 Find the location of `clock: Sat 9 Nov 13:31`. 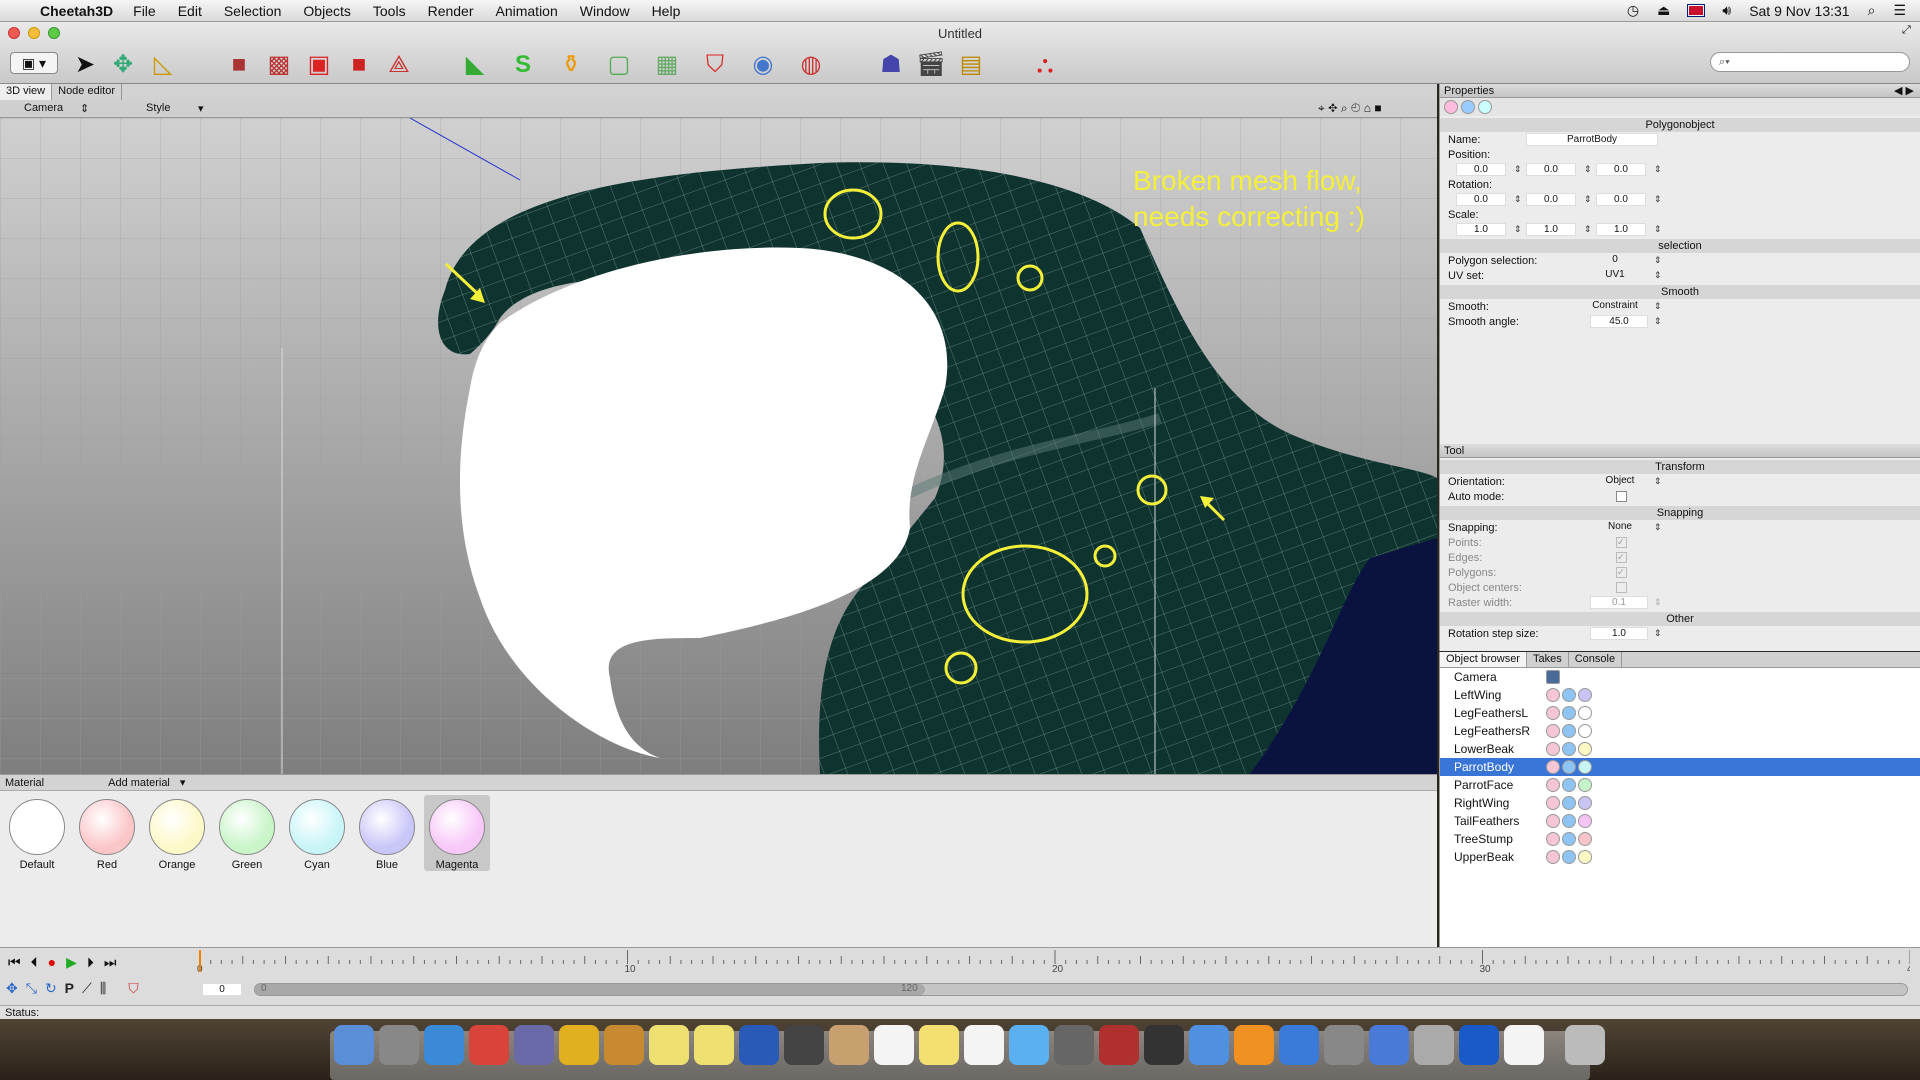

clock: Sat 9 Nov 13:31 is located at coordinates (1799, 11).